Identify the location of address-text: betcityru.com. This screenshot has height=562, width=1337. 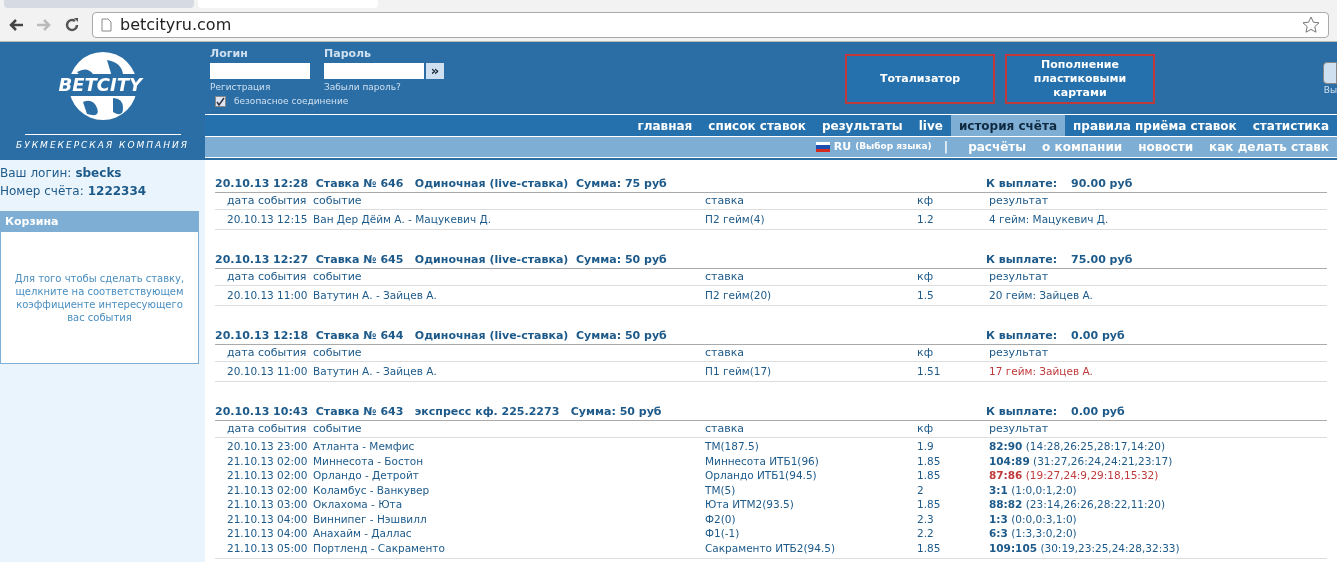
(176, 24).